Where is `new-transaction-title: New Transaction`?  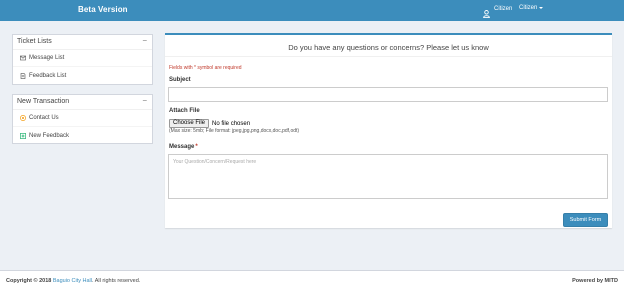 new-transaction-title: New Transaction is located at coordinates (43, 101).